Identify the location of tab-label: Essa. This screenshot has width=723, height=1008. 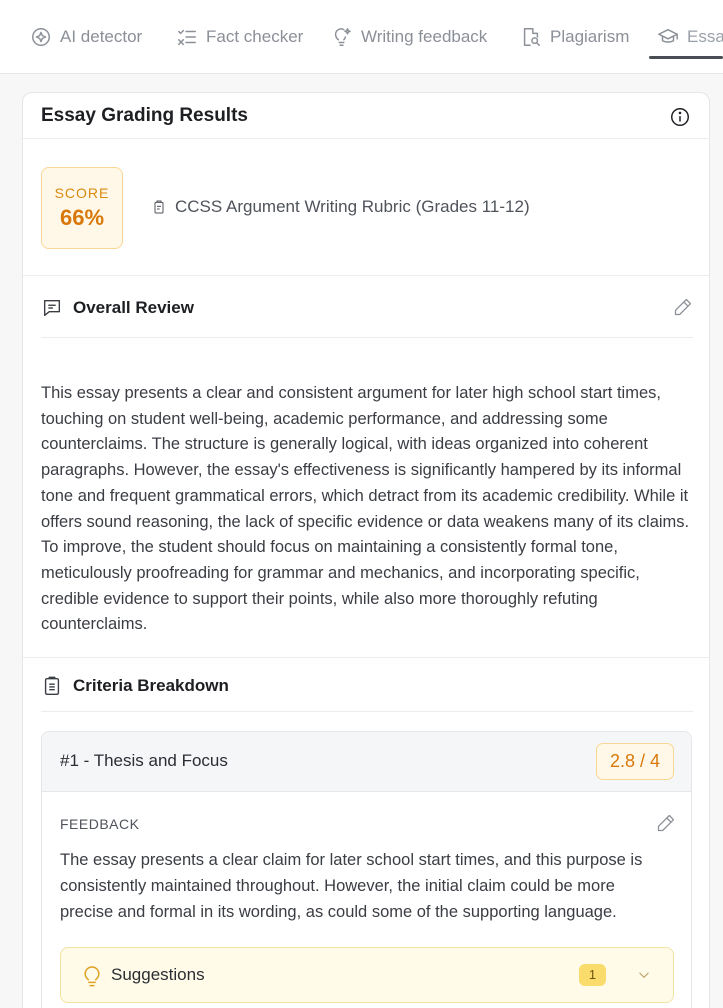
(705, 36).